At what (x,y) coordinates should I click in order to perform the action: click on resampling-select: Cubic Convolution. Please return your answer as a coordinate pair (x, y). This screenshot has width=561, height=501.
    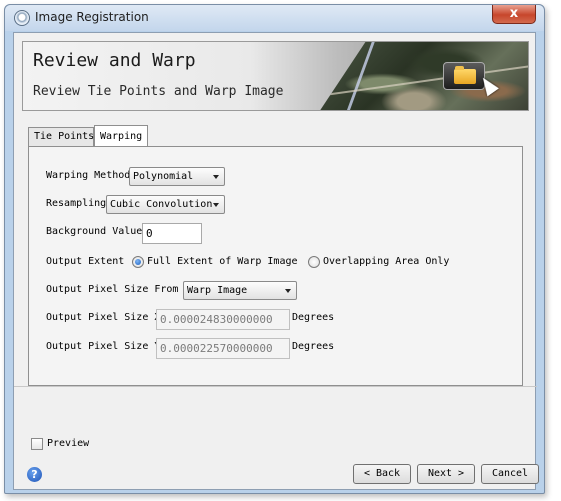
    Looking at the image, I should click on (165, 204).